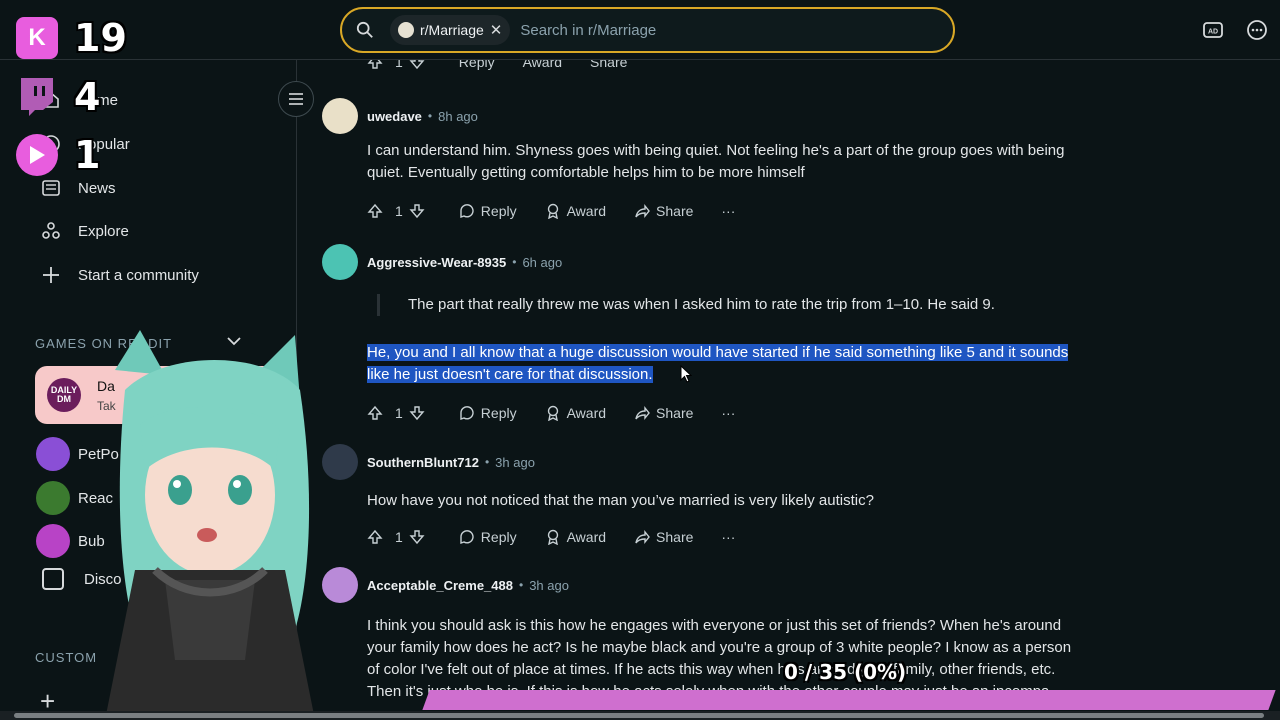 Image resolution: width=1280 pixels, height=720 pixels. Describe the element at coordinates (53, 498) in the screenshot. I see `game-icon` at that location.